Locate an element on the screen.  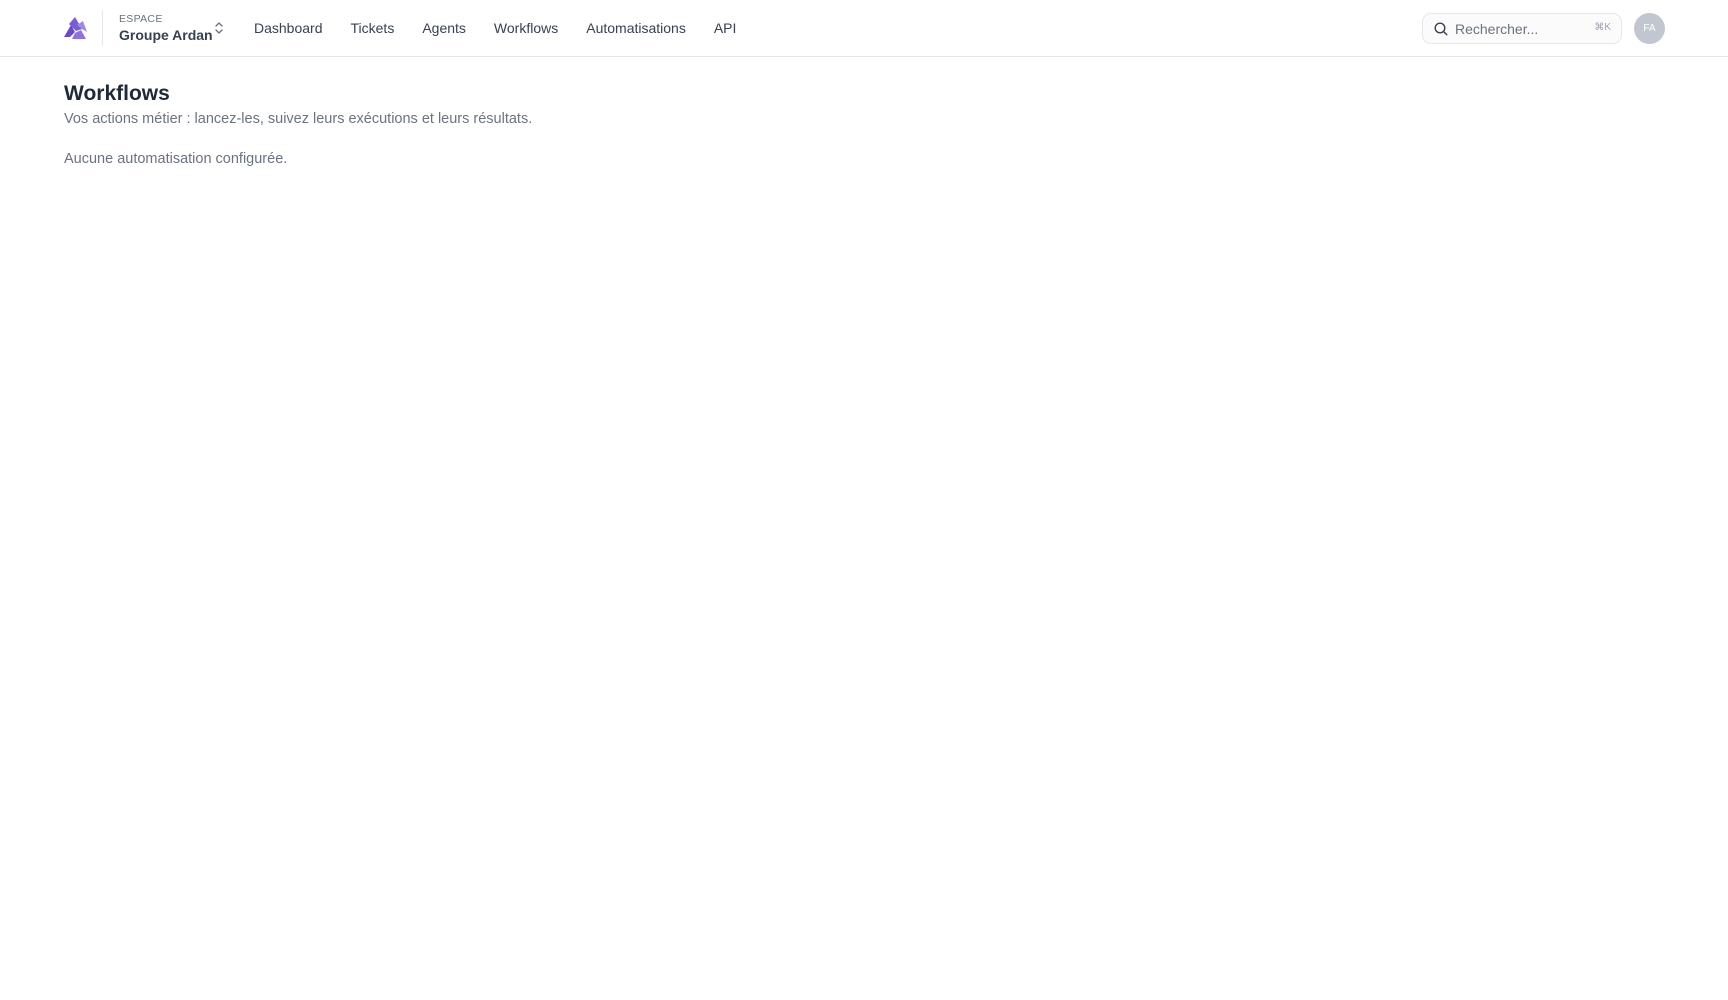
header-divider is located at coordinates (102, 28).